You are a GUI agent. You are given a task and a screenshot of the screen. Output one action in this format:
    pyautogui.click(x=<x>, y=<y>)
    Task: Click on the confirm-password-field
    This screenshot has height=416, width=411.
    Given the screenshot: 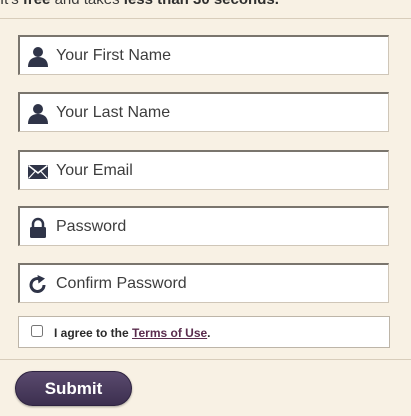 What is the action you would take?
    pyautogui.click(x=203, y=283)
    